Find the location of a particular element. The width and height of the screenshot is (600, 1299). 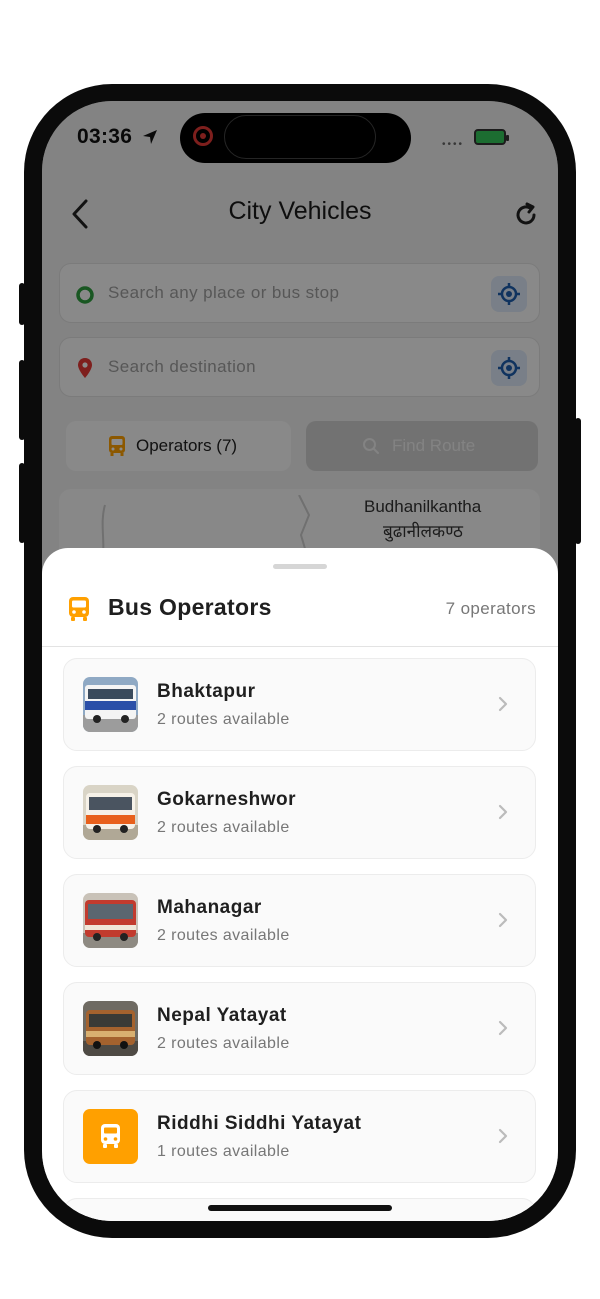

volume-up-button is located at coordinates (22, 400).